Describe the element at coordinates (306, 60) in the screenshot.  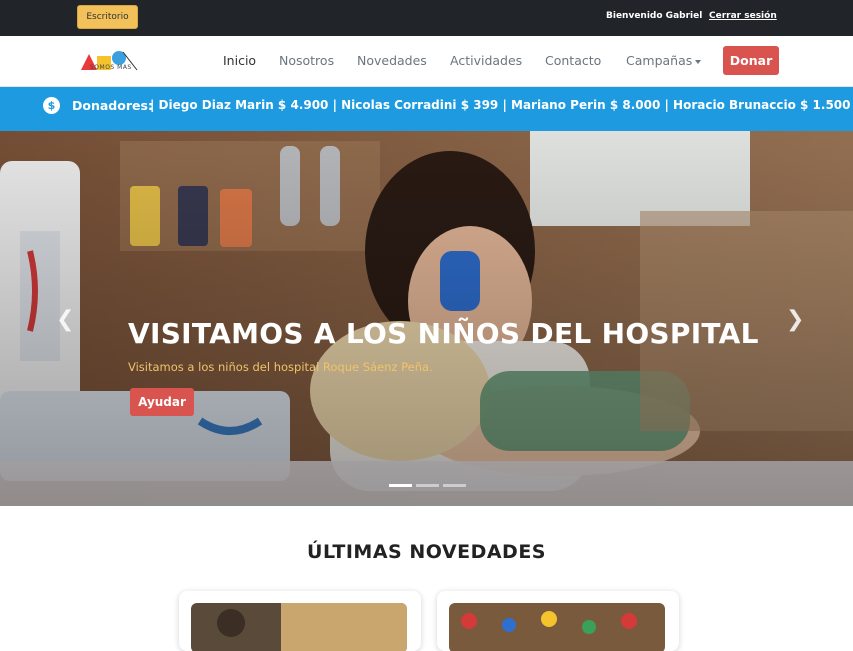
I see `nav-nosotros: Nosotros` at that location.